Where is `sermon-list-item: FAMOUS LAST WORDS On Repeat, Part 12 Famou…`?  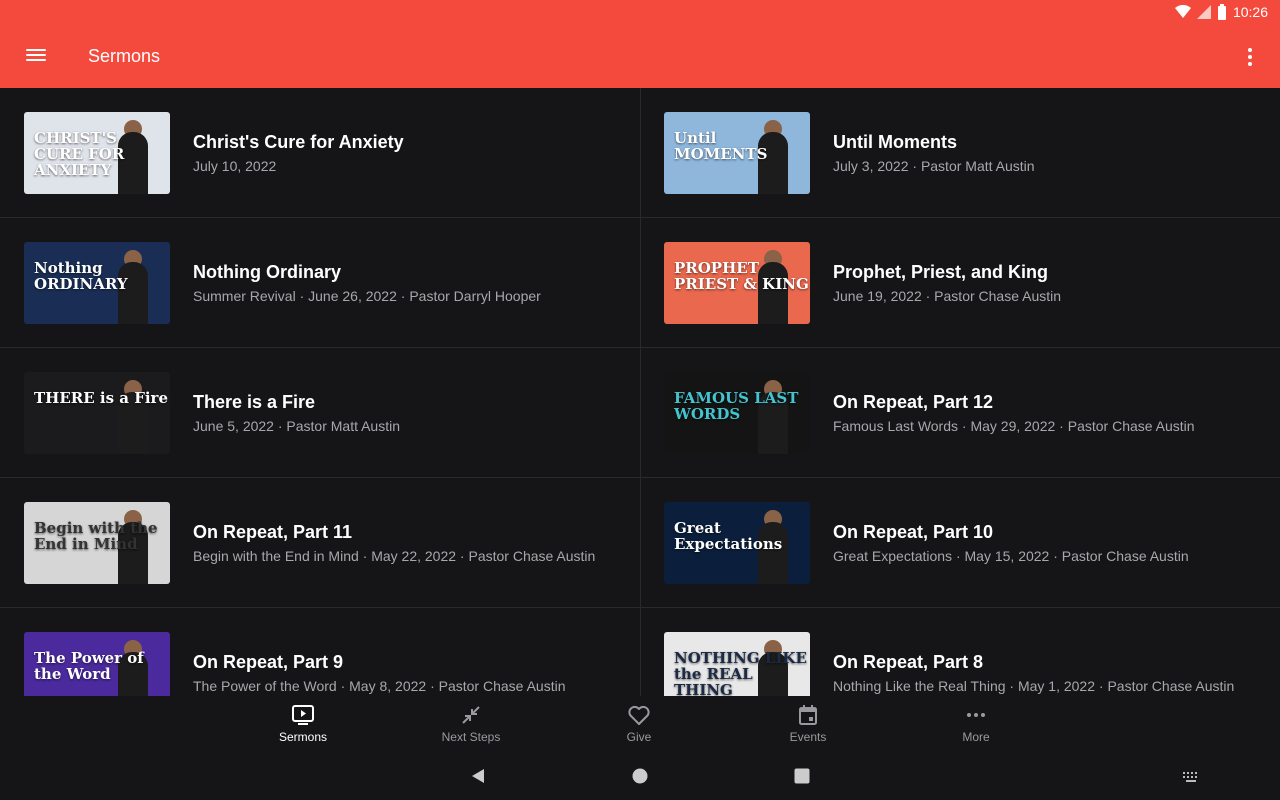 sermon-list-item: FAMOUS LAST WORDS On Repeat, Part 12 Famou… is located at coordinates (960, 413).